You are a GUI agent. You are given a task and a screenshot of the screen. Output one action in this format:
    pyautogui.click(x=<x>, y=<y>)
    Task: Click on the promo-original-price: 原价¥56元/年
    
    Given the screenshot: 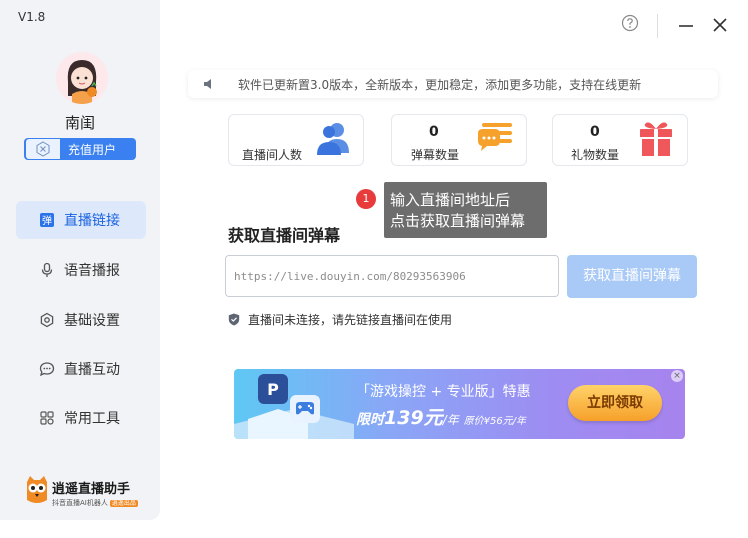 What is the action you would take?
    pyautogui.click(x=495, y=421)
    